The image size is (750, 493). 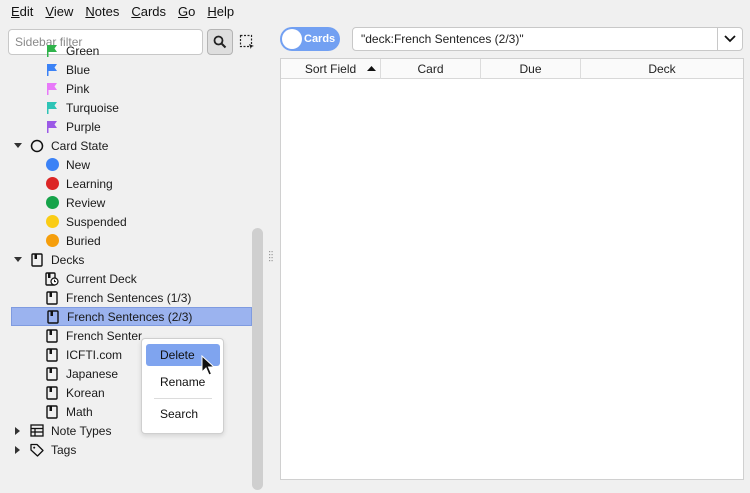 I want to click on pane-splitter-handle, so click(x=271, y=257).